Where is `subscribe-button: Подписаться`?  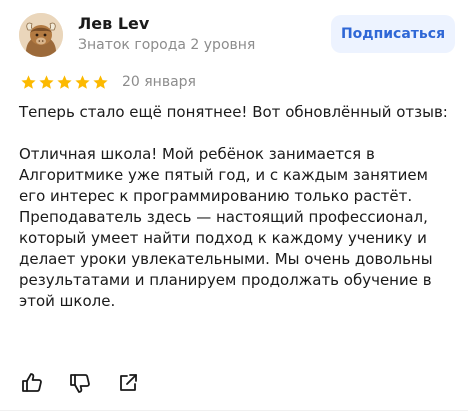 subscribe-button: Подписаться is located at coordinates (393, 34).